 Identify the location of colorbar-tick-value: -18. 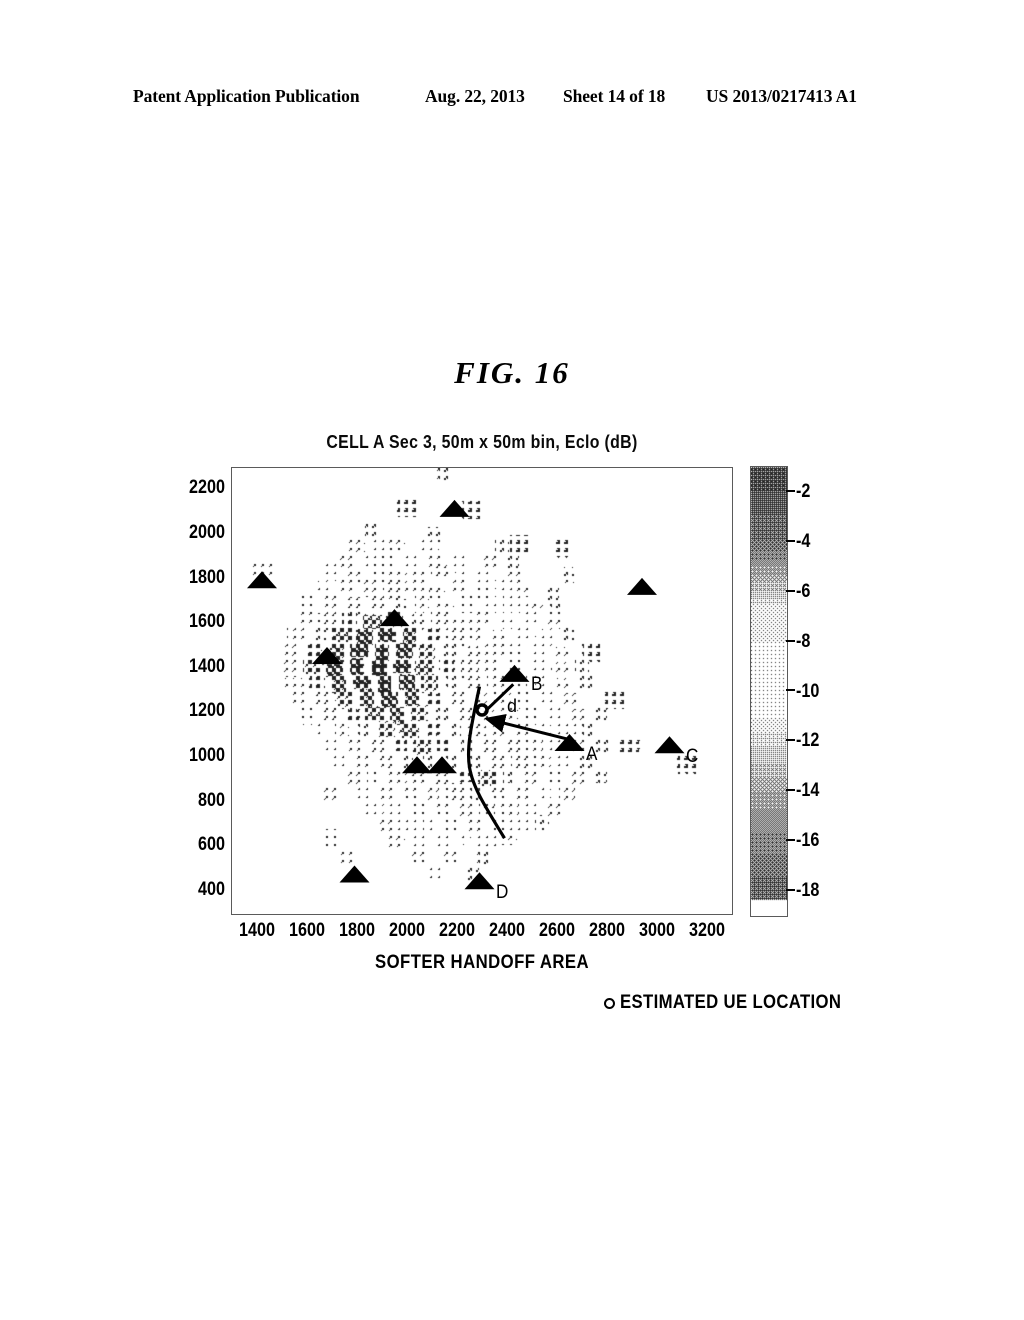
(808, 891).